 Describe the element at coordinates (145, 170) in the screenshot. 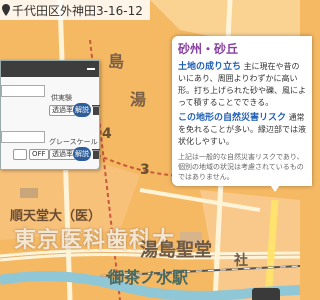

I see `map-label-block-3: 3` at that location.